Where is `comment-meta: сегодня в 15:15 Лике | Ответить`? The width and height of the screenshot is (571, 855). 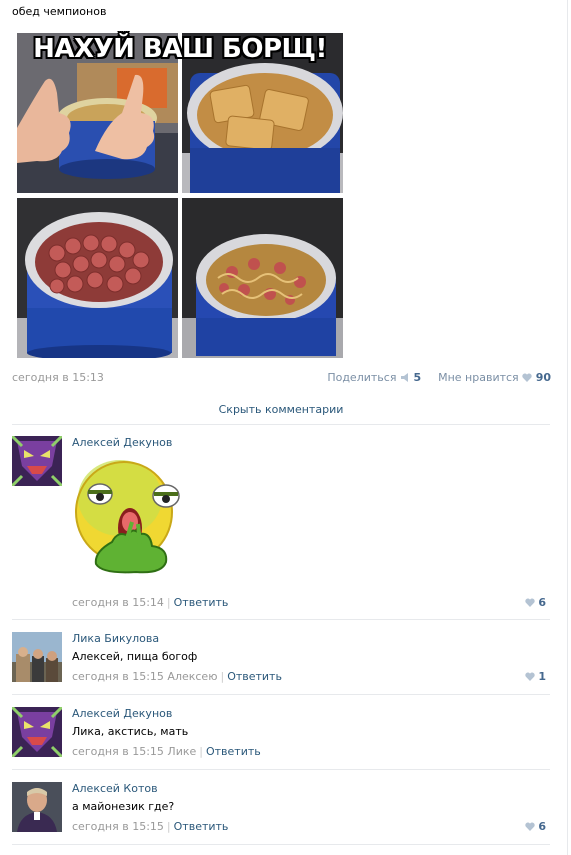
comment-meta: сегодня в 15:15 Лике | Ответить is located at coordinates (166, 751).